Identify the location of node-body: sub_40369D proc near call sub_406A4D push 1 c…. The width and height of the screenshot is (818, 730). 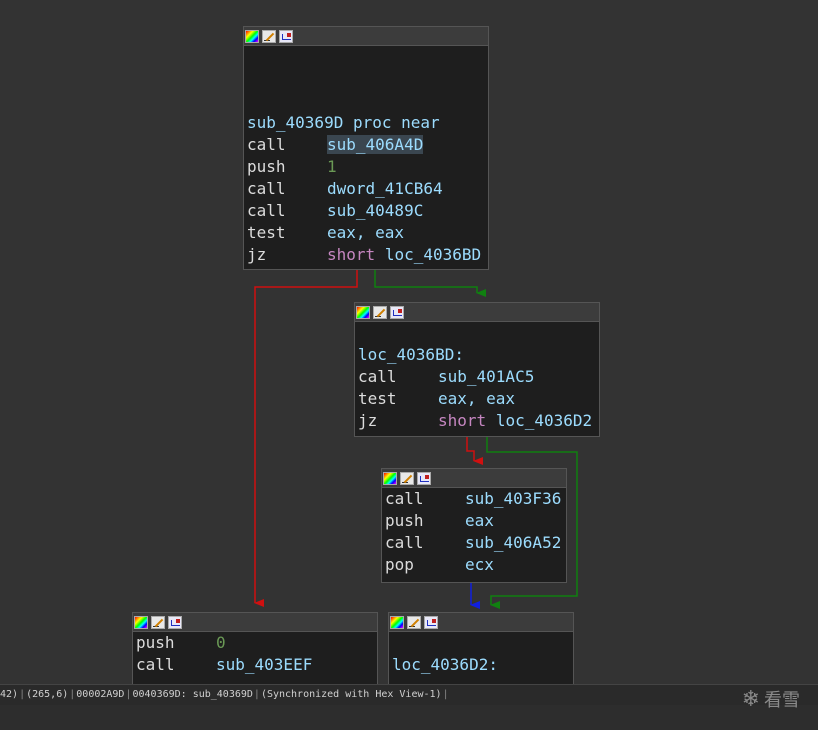
(366, 189).